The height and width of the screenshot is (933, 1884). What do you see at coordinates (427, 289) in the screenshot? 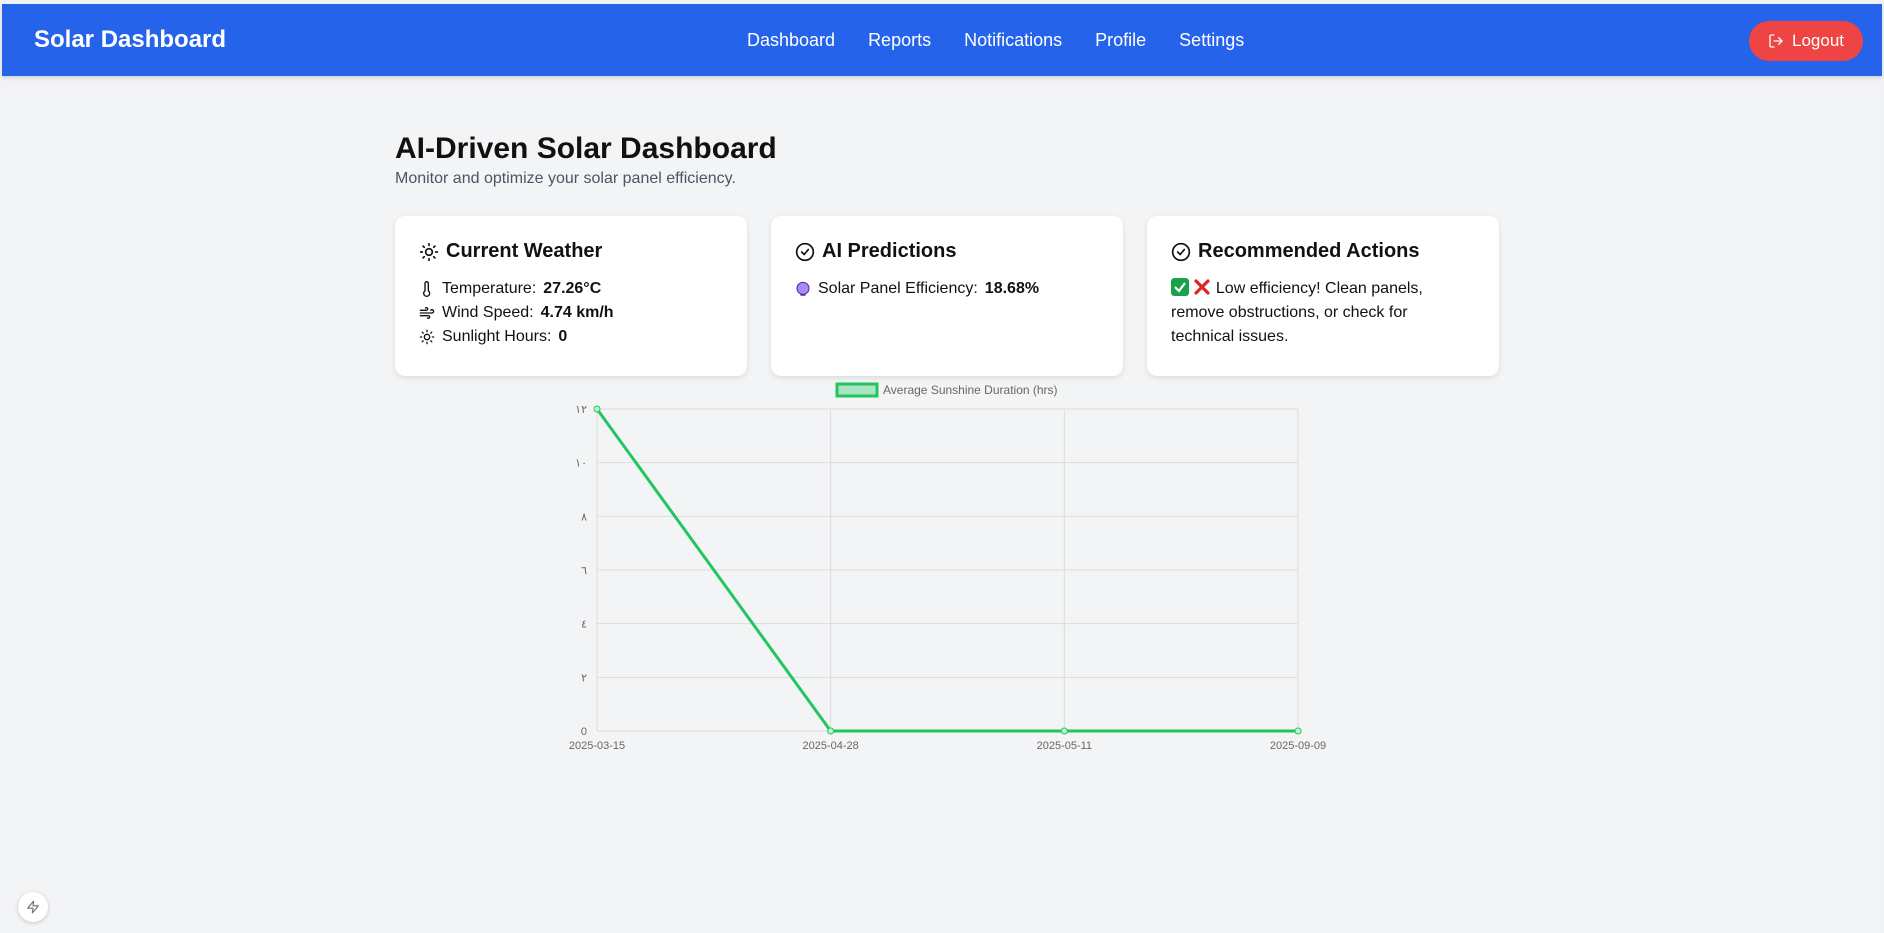
I see `thermometer-icon` at bounding box center [427, 289].